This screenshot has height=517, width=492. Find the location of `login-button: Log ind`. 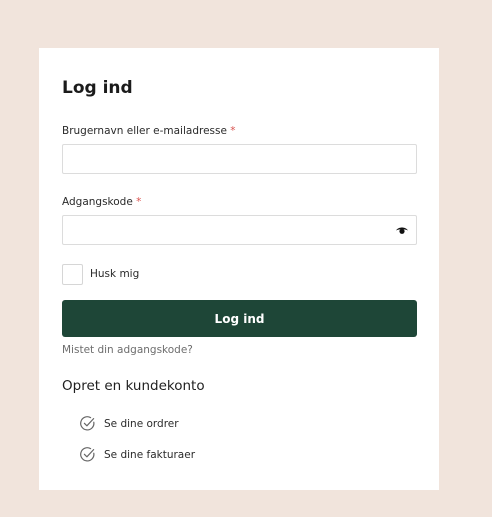

login-button: Log ind is located at coordinates (239, 318).